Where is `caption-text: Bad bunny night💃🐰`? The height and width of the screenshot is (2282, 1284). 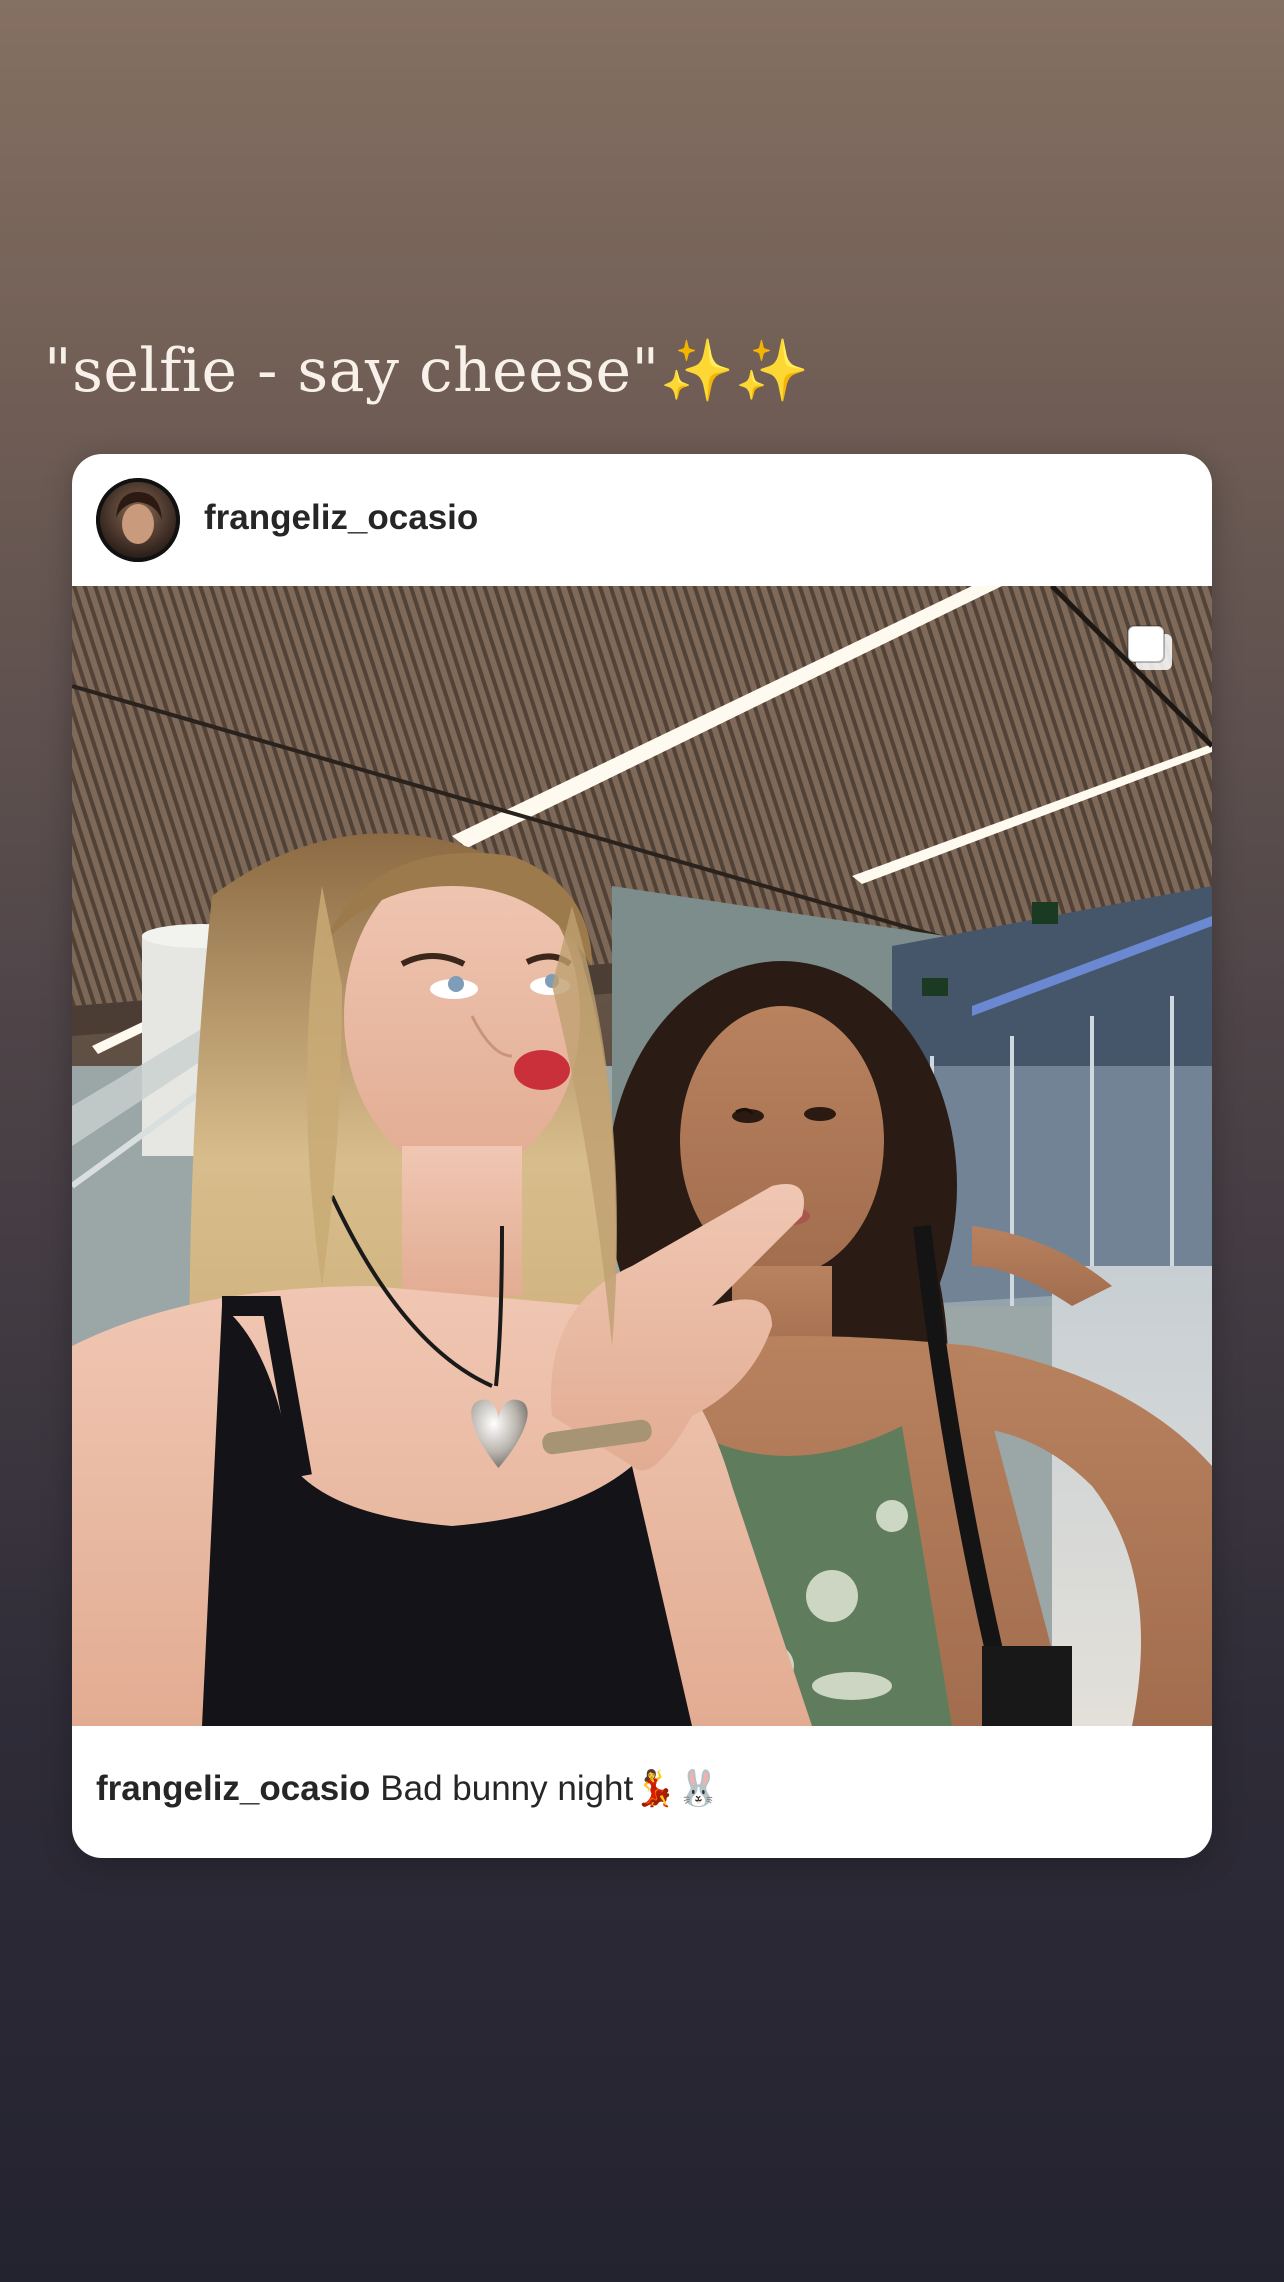
caption-text: Bad bunny night💃🐰 is located at coordinates (550, 1788).